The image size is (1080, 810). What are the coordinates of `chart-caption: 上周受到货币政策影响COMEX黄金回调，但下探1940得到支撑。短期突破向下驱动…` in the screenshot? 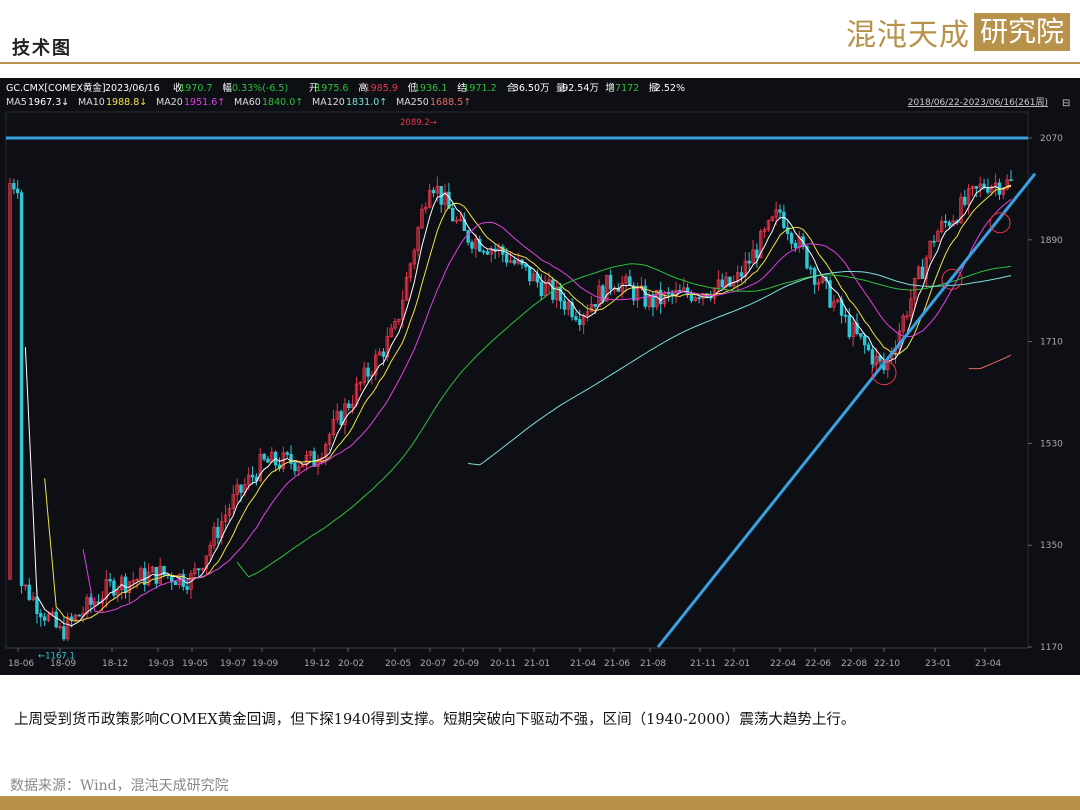 It's located at (435, 720).